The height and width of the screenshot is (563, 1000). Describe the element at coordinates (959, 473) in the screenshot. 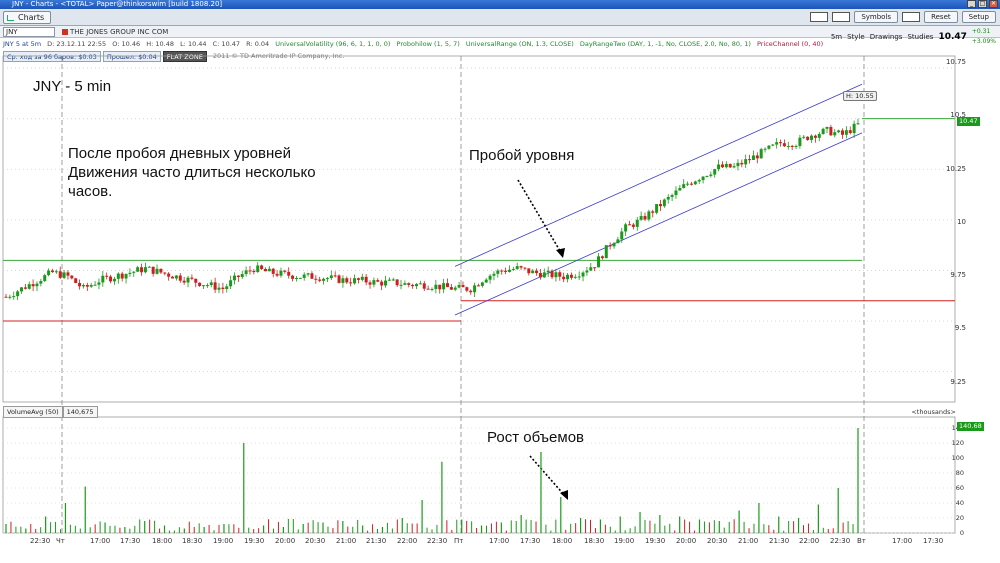

I see `volume-axis-label: 80` at that location.